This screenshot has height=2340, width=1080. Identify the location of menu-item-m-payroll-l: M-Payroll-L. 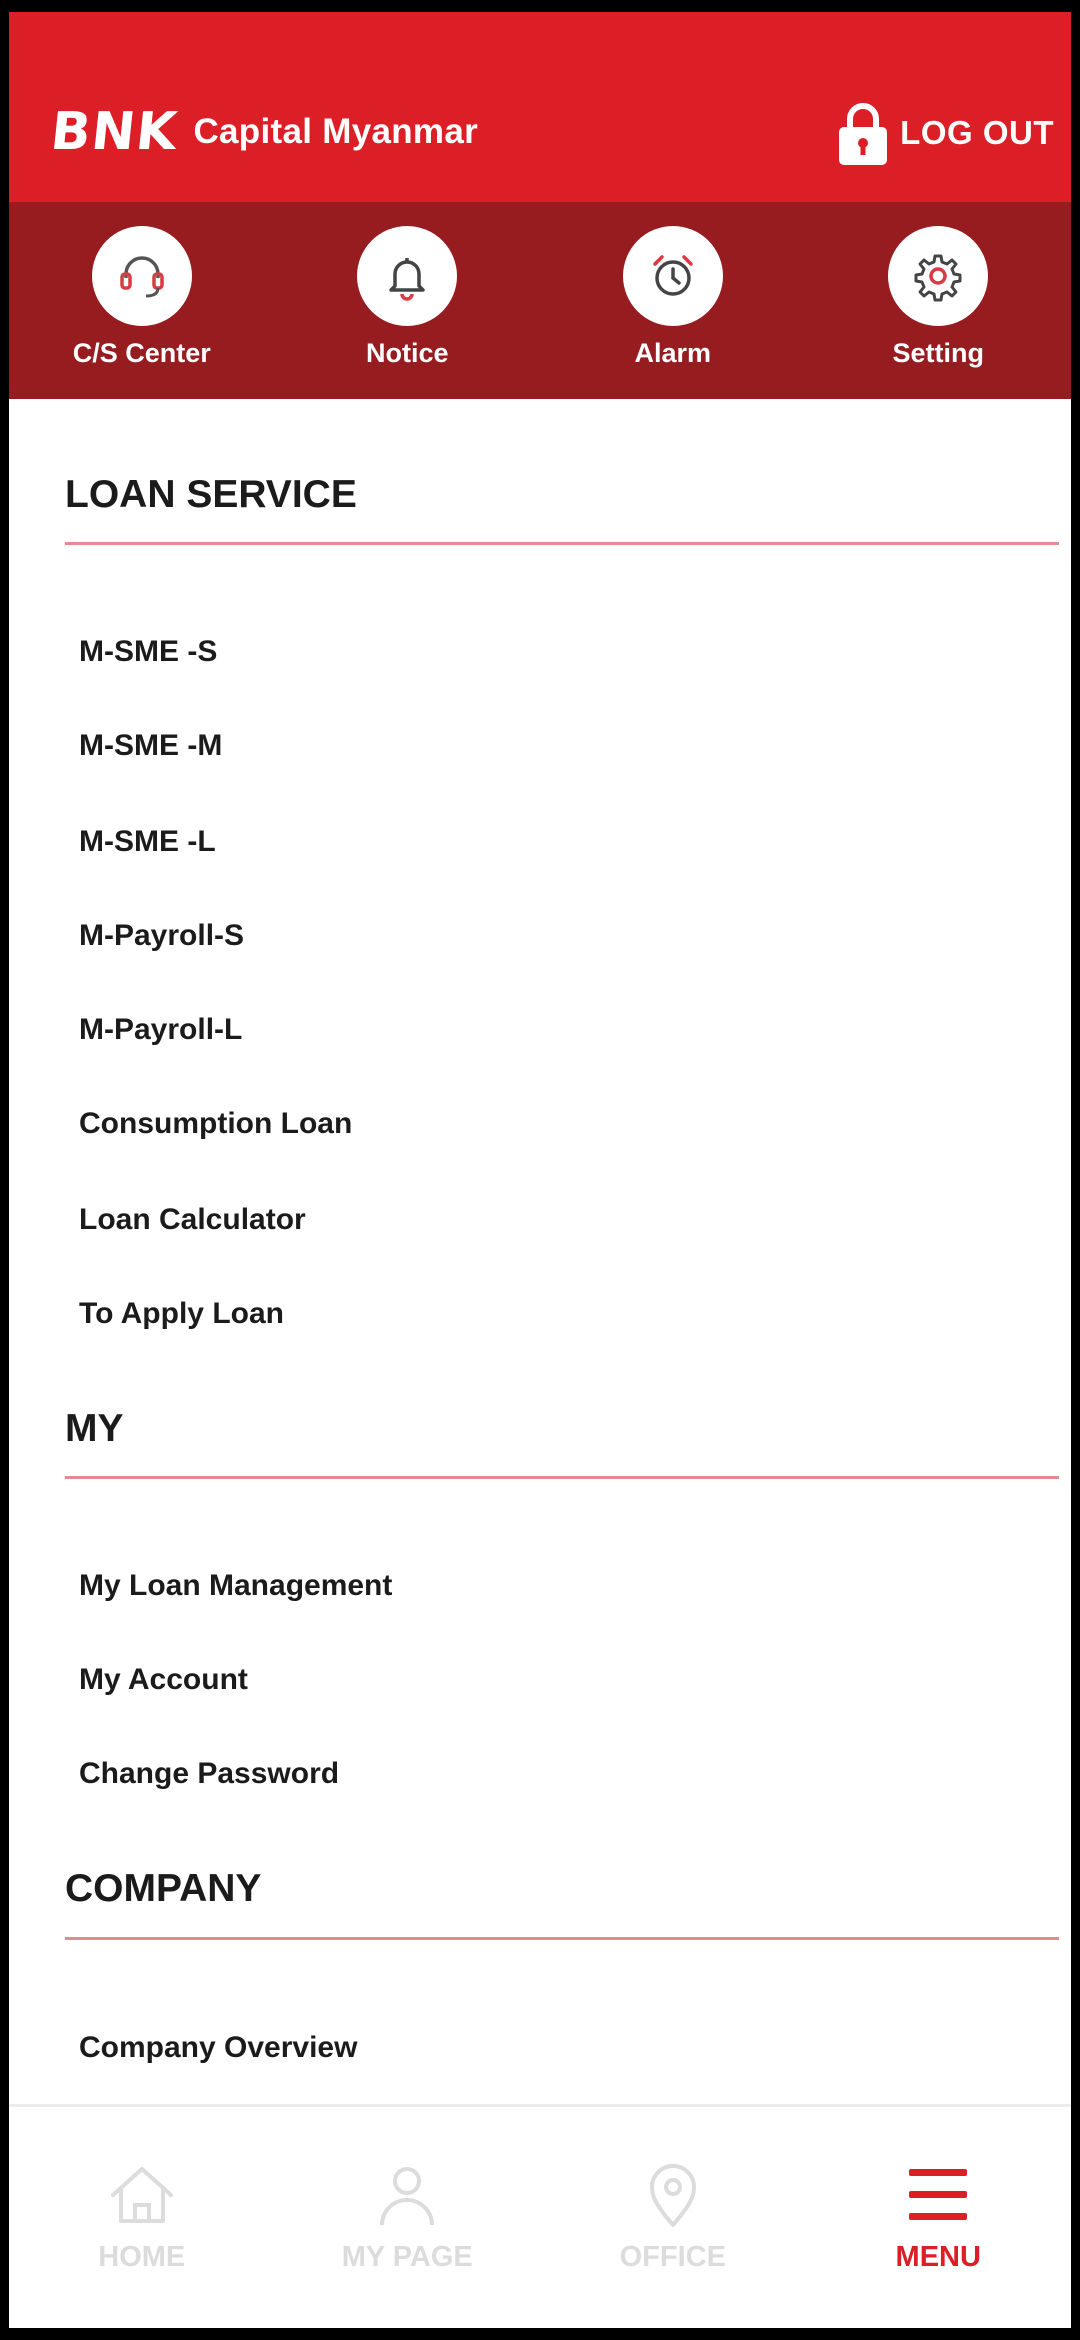
(160, 1030).